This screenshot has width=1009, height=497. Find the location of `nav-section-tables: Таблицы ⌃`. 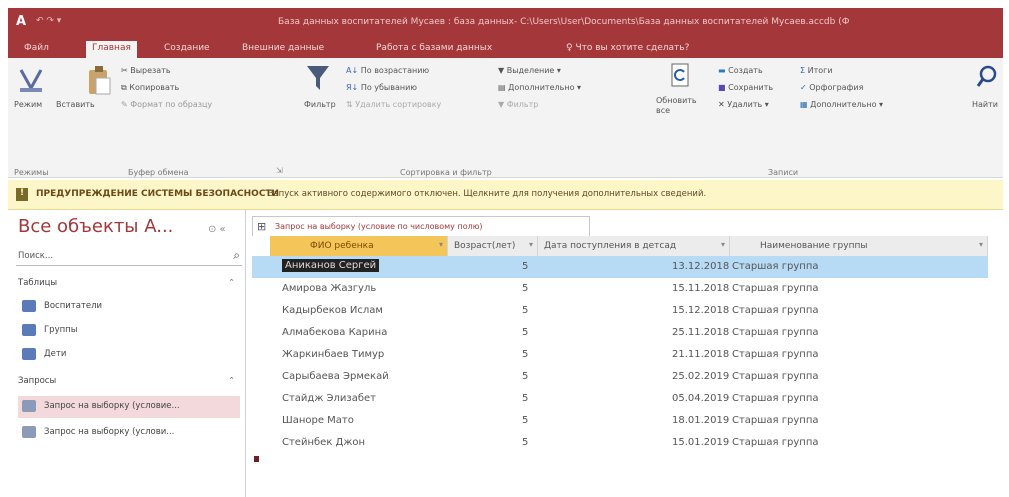

nav-section-tables: Таблицы ⌃ is located at coordinates (129, 283).